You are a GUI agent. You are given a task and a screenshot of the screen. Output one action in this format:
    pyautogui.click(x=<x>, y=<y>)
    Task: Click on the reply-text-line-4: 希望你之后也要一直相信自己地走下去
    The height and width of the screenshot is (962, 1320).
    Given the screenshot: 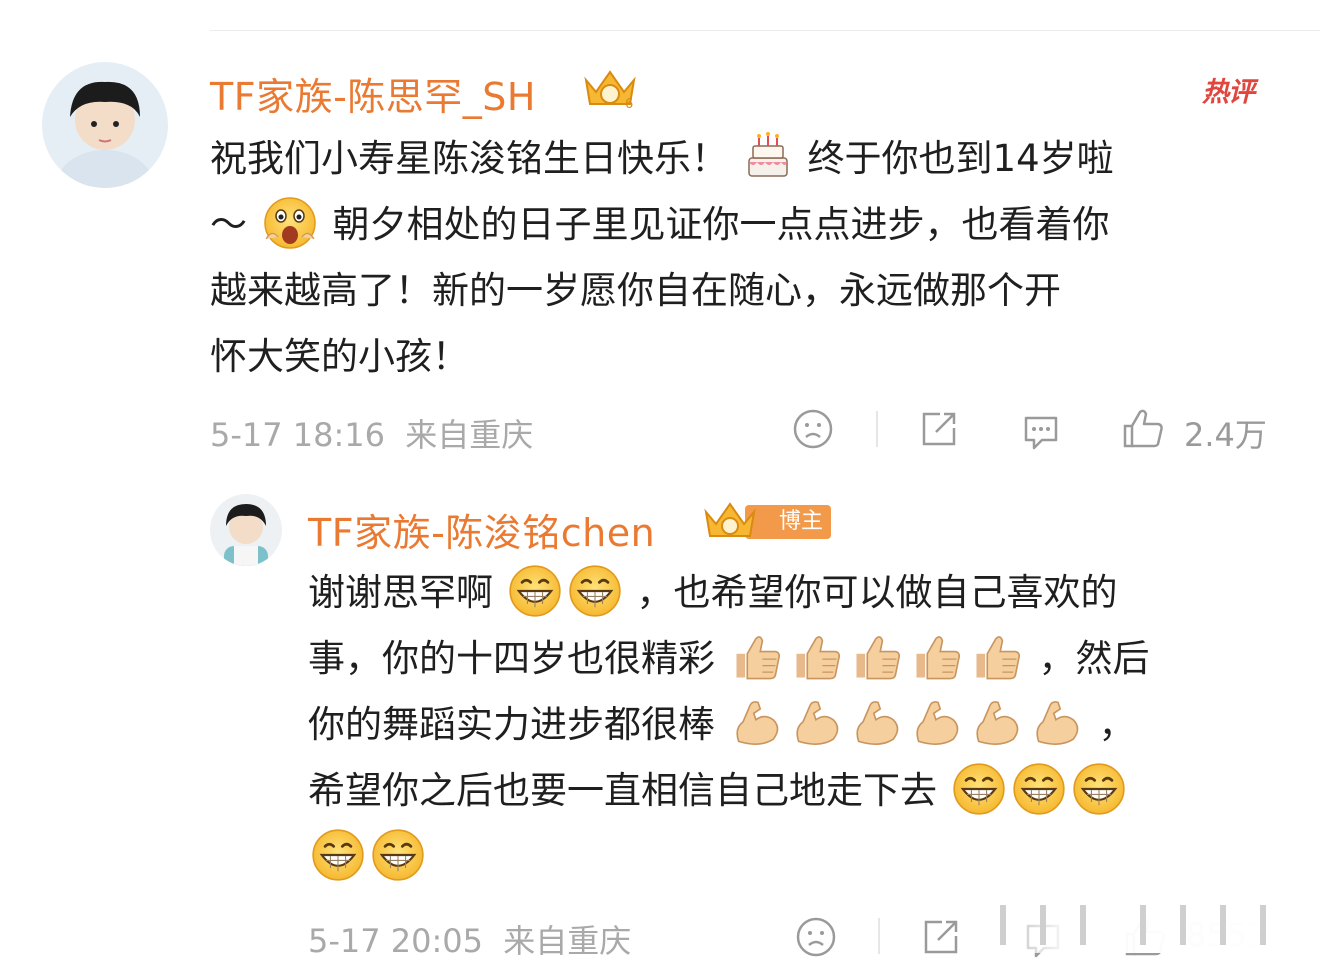 What is the action you would take?
    pyautogui.click(x=622, y=790)
    